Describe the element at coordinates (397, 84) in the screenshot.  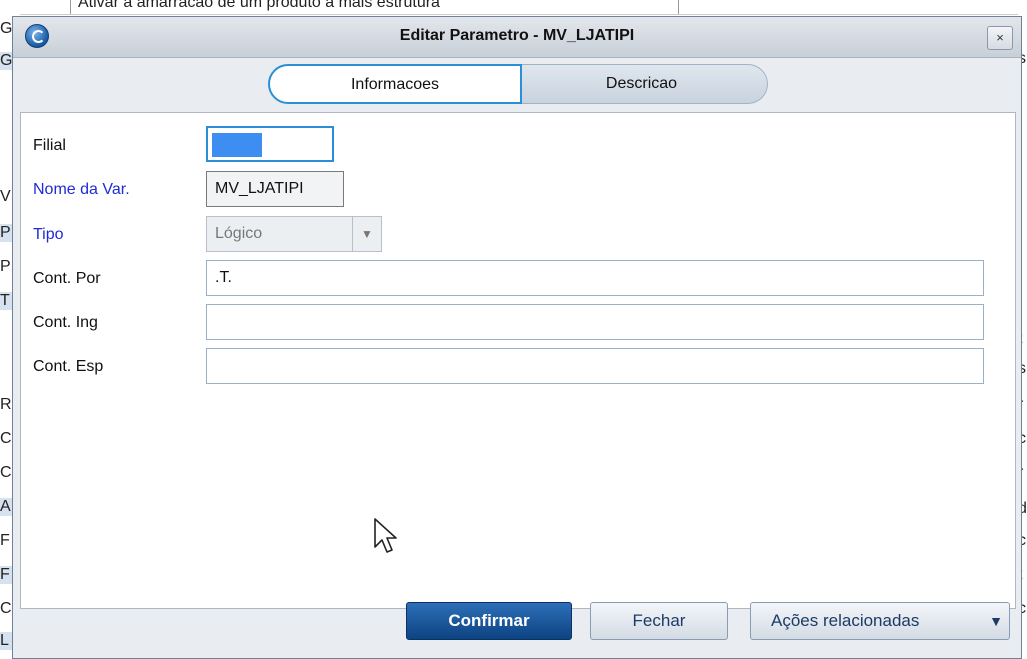
I see `tab-label: nformacoes` at that location.